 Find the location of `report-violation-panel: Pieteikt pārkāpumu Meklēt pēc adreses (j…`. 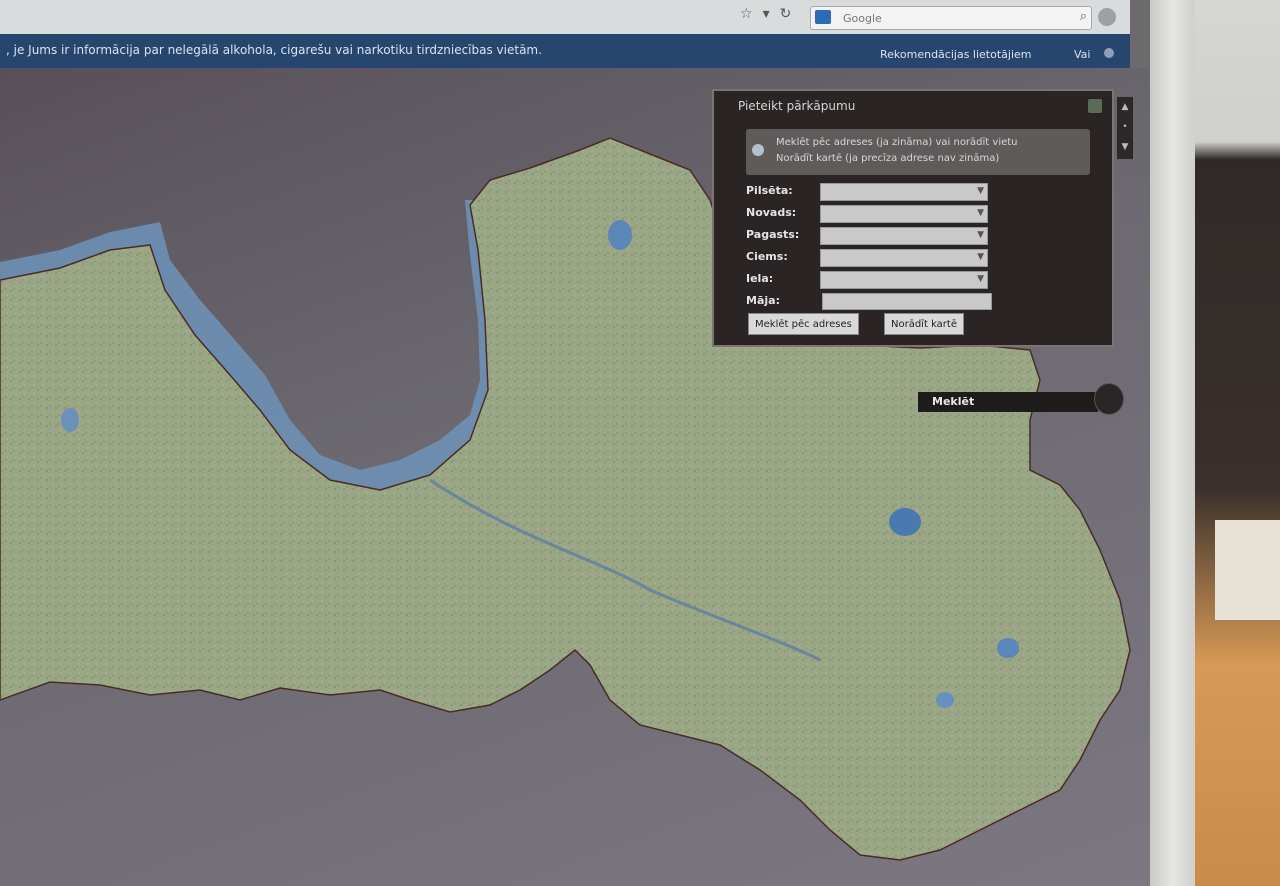

report-violation-panel: Pieteikt pārkāpumu Meklēt pēc adreses (j… is located at coordinates (913, 218).